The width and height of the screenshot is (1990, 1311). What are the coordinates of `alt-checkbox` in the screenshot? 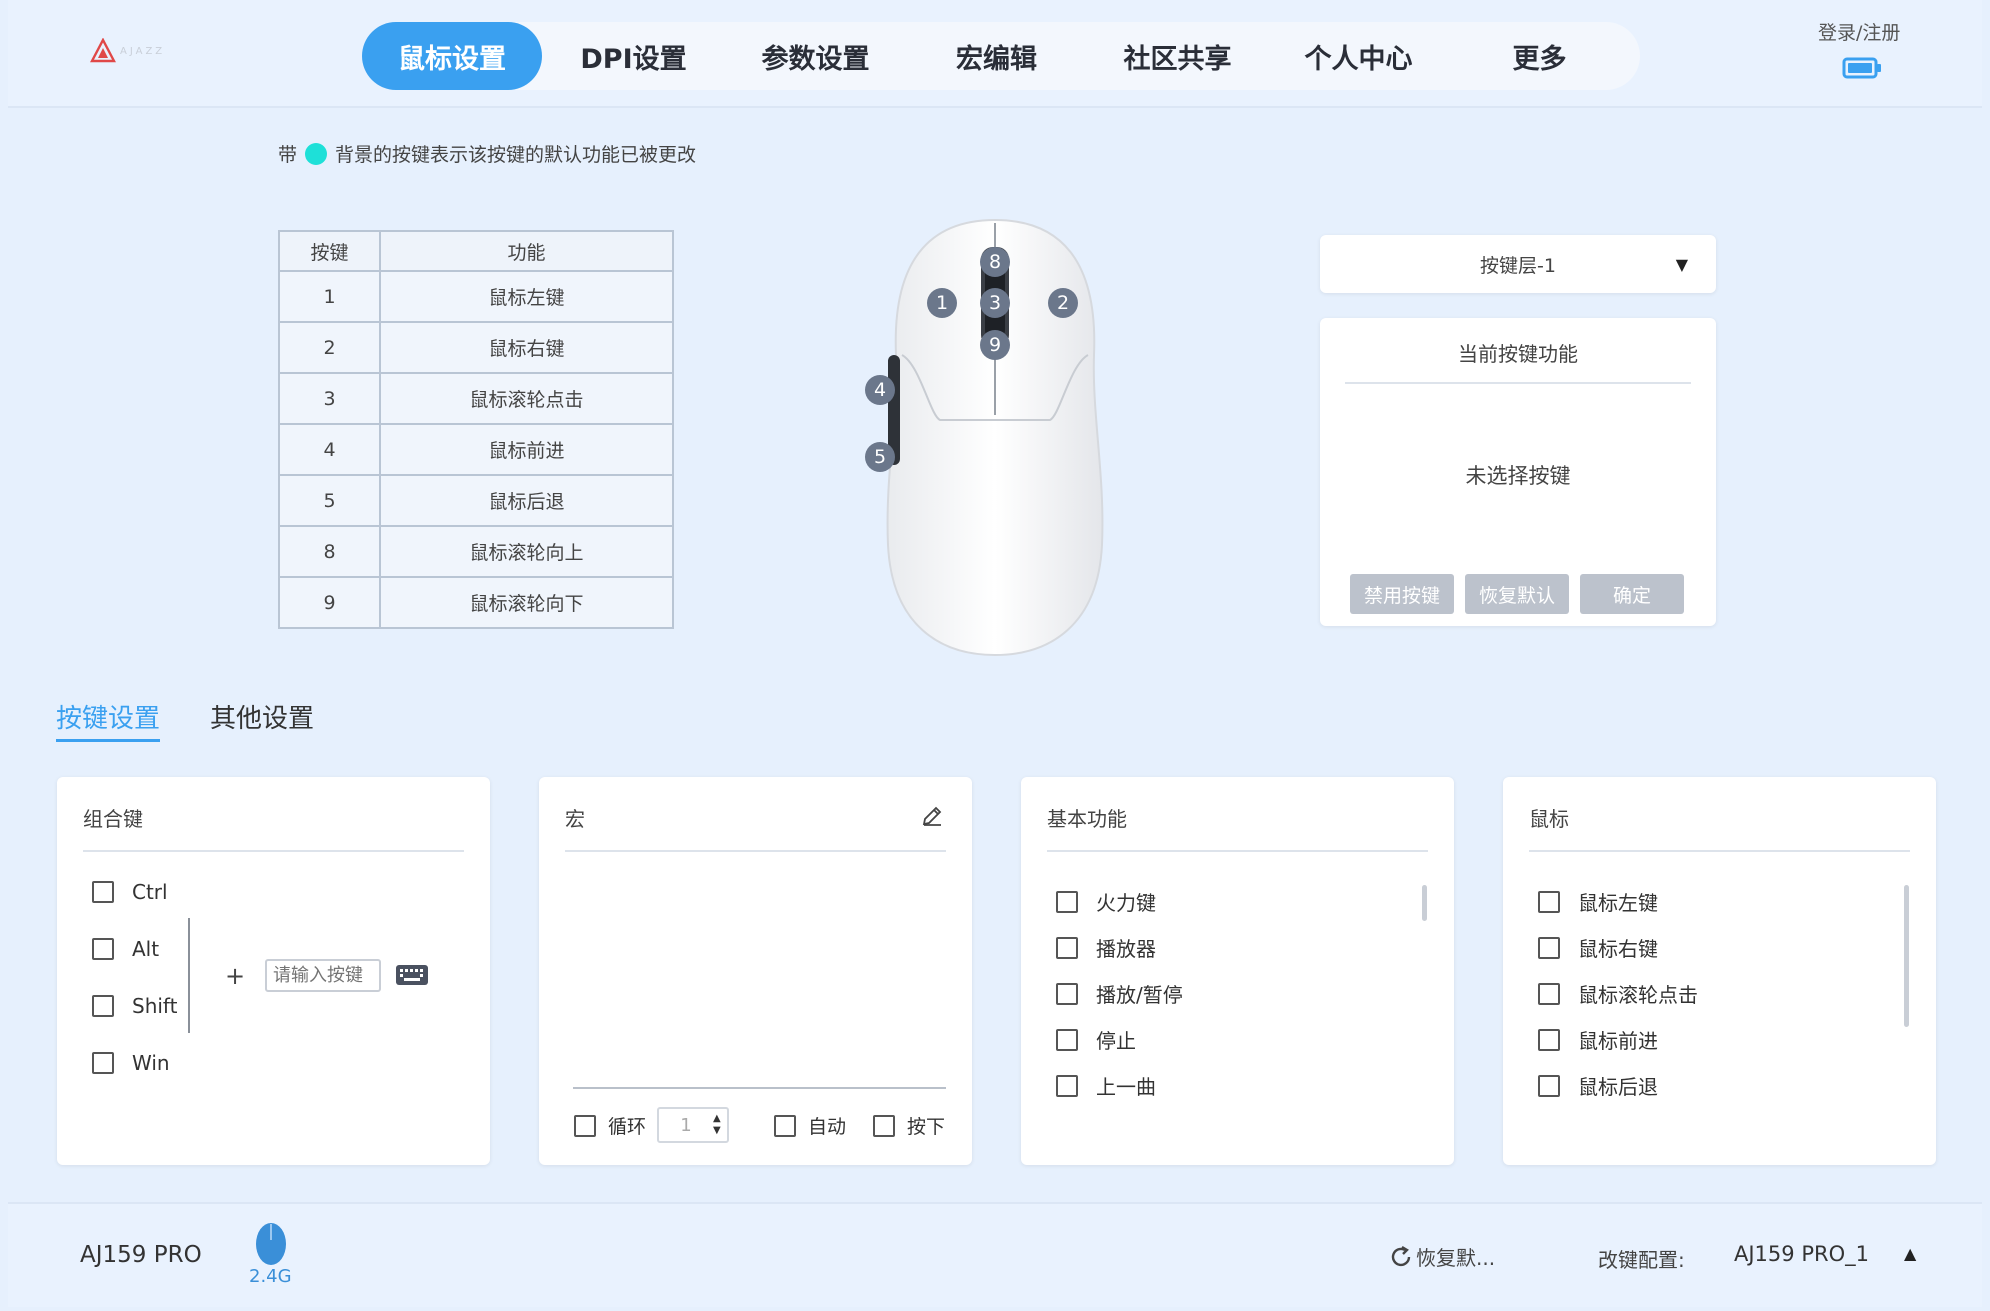 It's located at (103, 949).